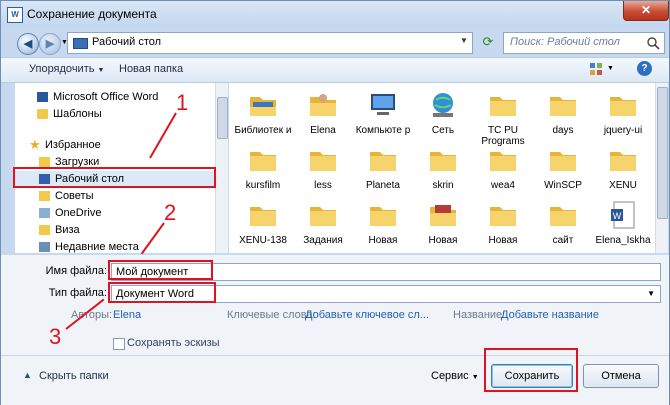  Describe the element at coordinates (550, 315) in the screenshot. I see `title-value: Добавьте название` at that location.